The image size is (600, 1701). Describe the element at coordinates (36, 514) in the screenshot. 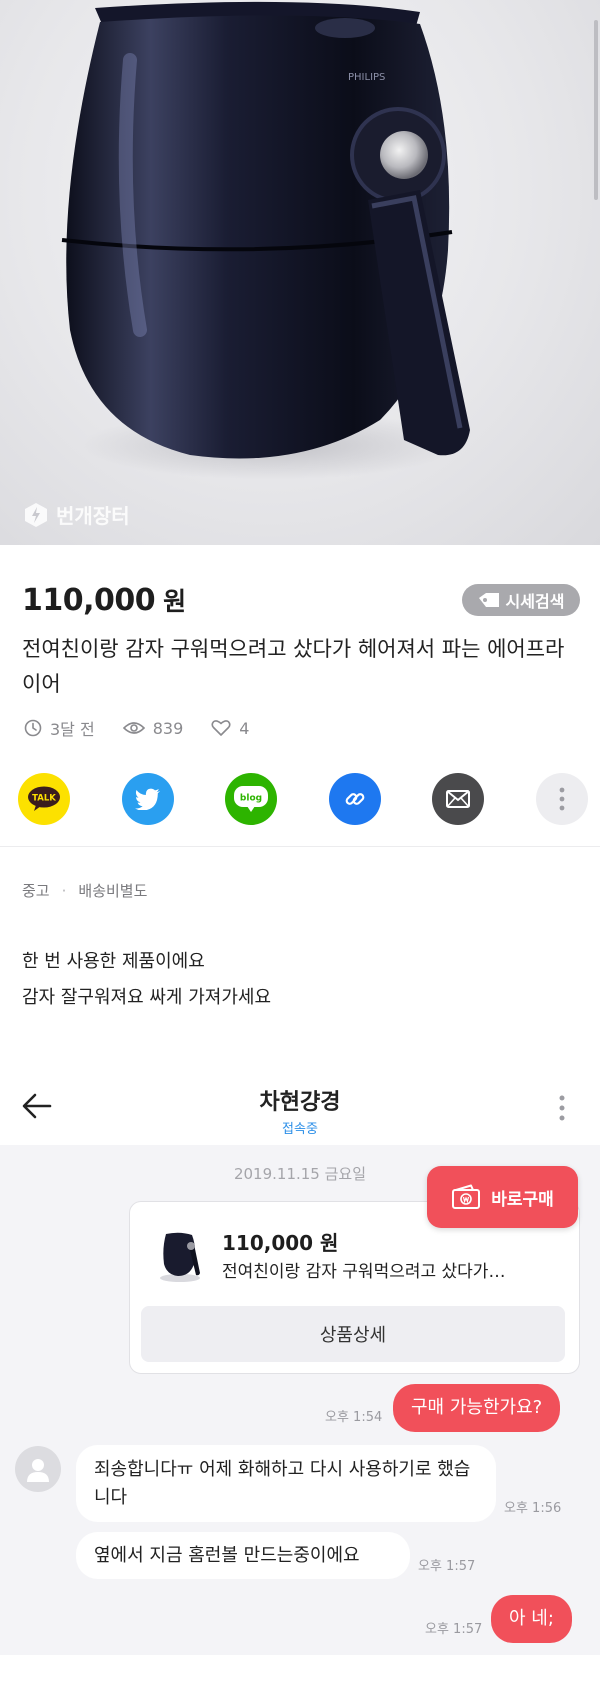

I see `bunjang-logo-icon` at that location.